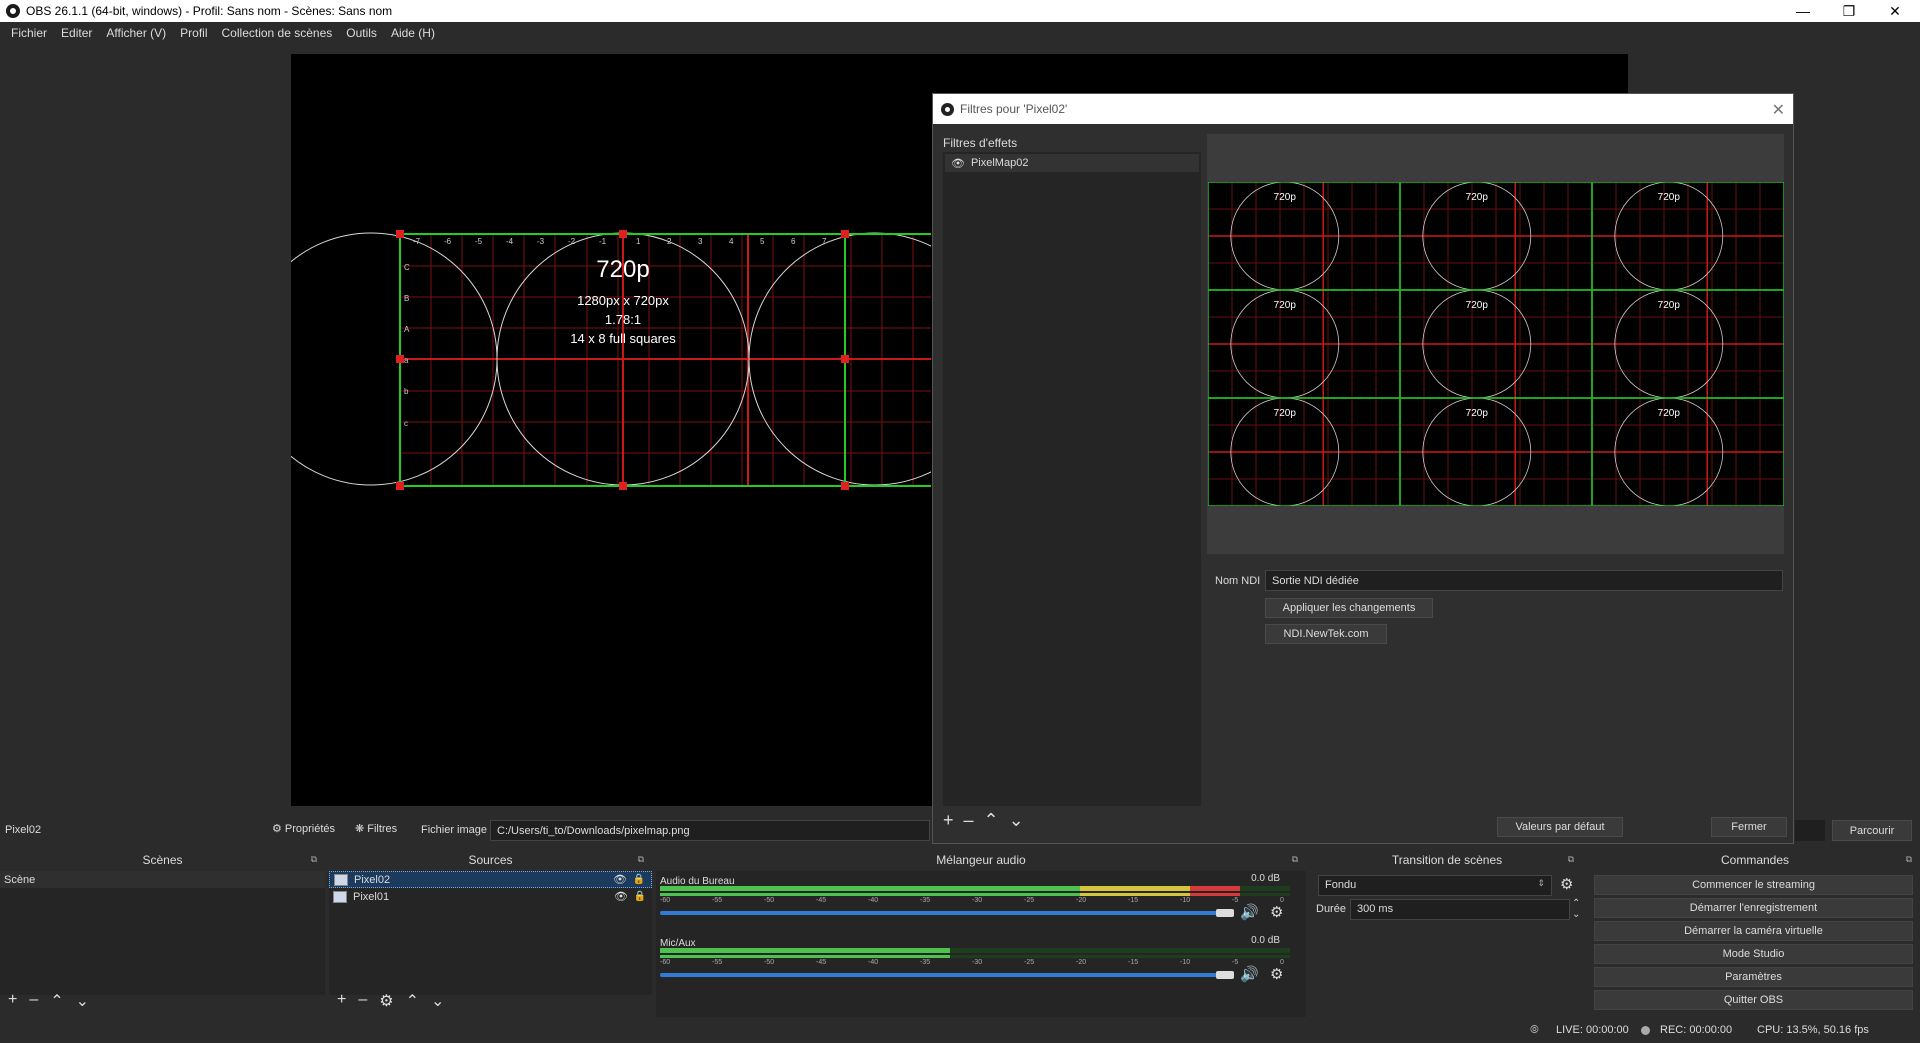 The width and height of the screenshot is (1920, 1043). Describe the element at coordinates (376, 829) in the screenshot. I see `filters-button: ❋ Filtres` at that location.